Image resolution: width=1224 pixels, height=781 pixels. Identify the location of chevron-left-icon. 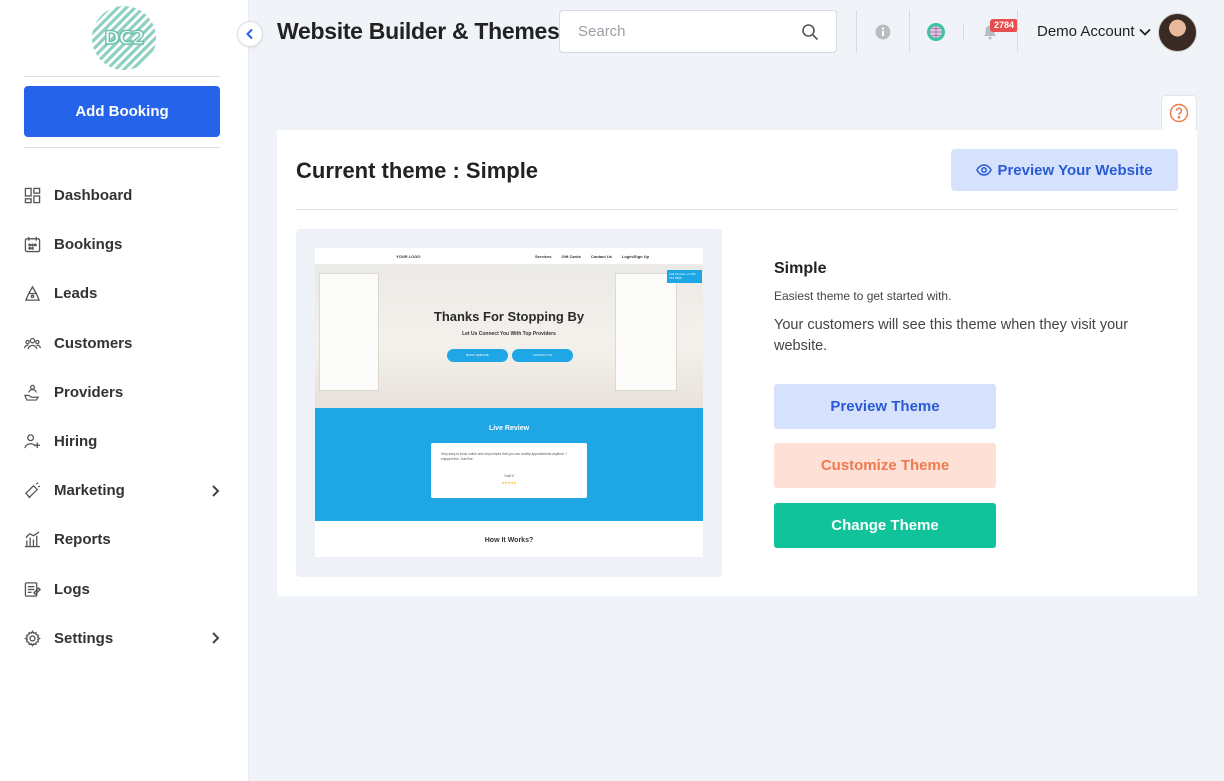
(249, 34).